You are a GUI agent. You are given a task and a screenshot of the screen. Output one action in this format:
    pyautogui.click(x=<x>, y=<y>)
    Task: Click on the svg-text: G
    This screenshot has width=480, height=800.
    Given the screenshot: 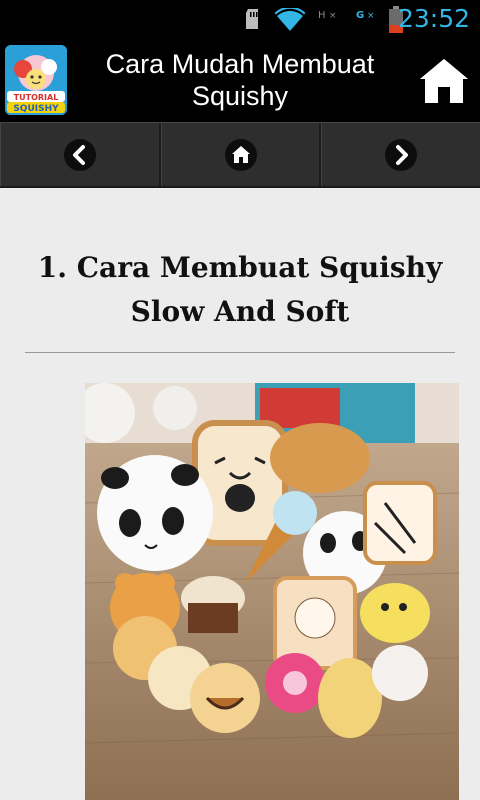 What is the action you would take?
    pyautogui.click(x=360, y=15)
    